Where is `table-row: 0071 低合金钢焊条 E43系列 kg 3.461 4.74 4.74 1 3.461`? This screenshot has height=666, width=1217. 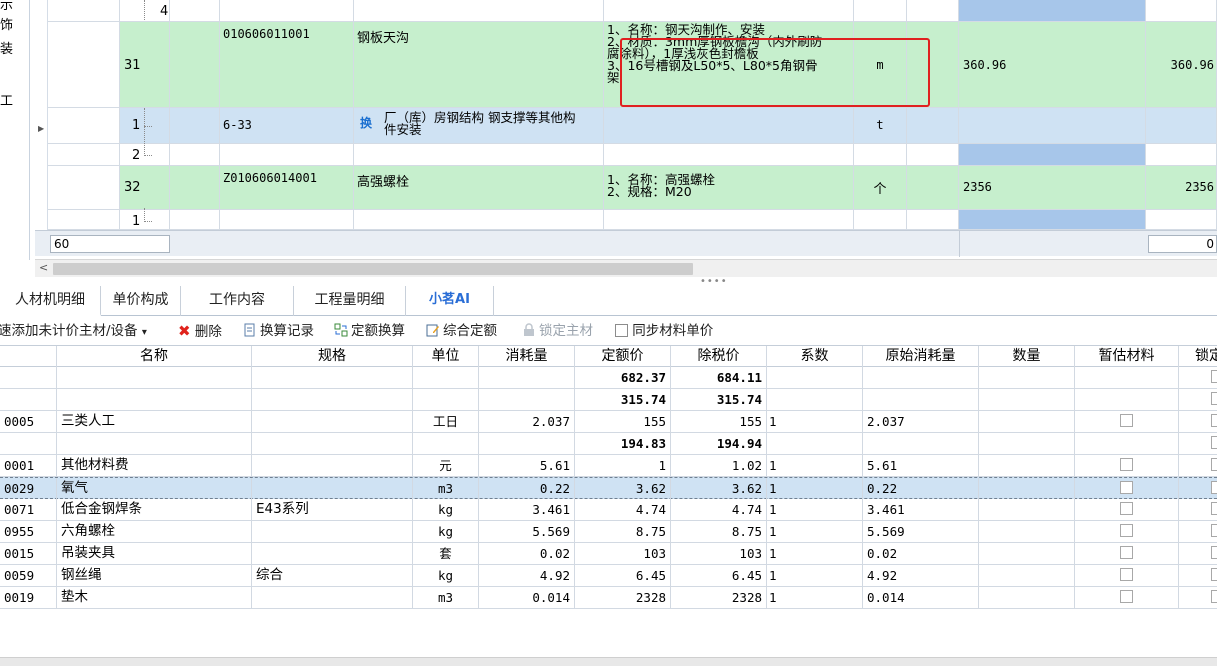 table-row: 0071 低合金钢焊条 E43系列 kg 3.461 4.74 4.74 1 3.461 is located at coordinates (608, 510).